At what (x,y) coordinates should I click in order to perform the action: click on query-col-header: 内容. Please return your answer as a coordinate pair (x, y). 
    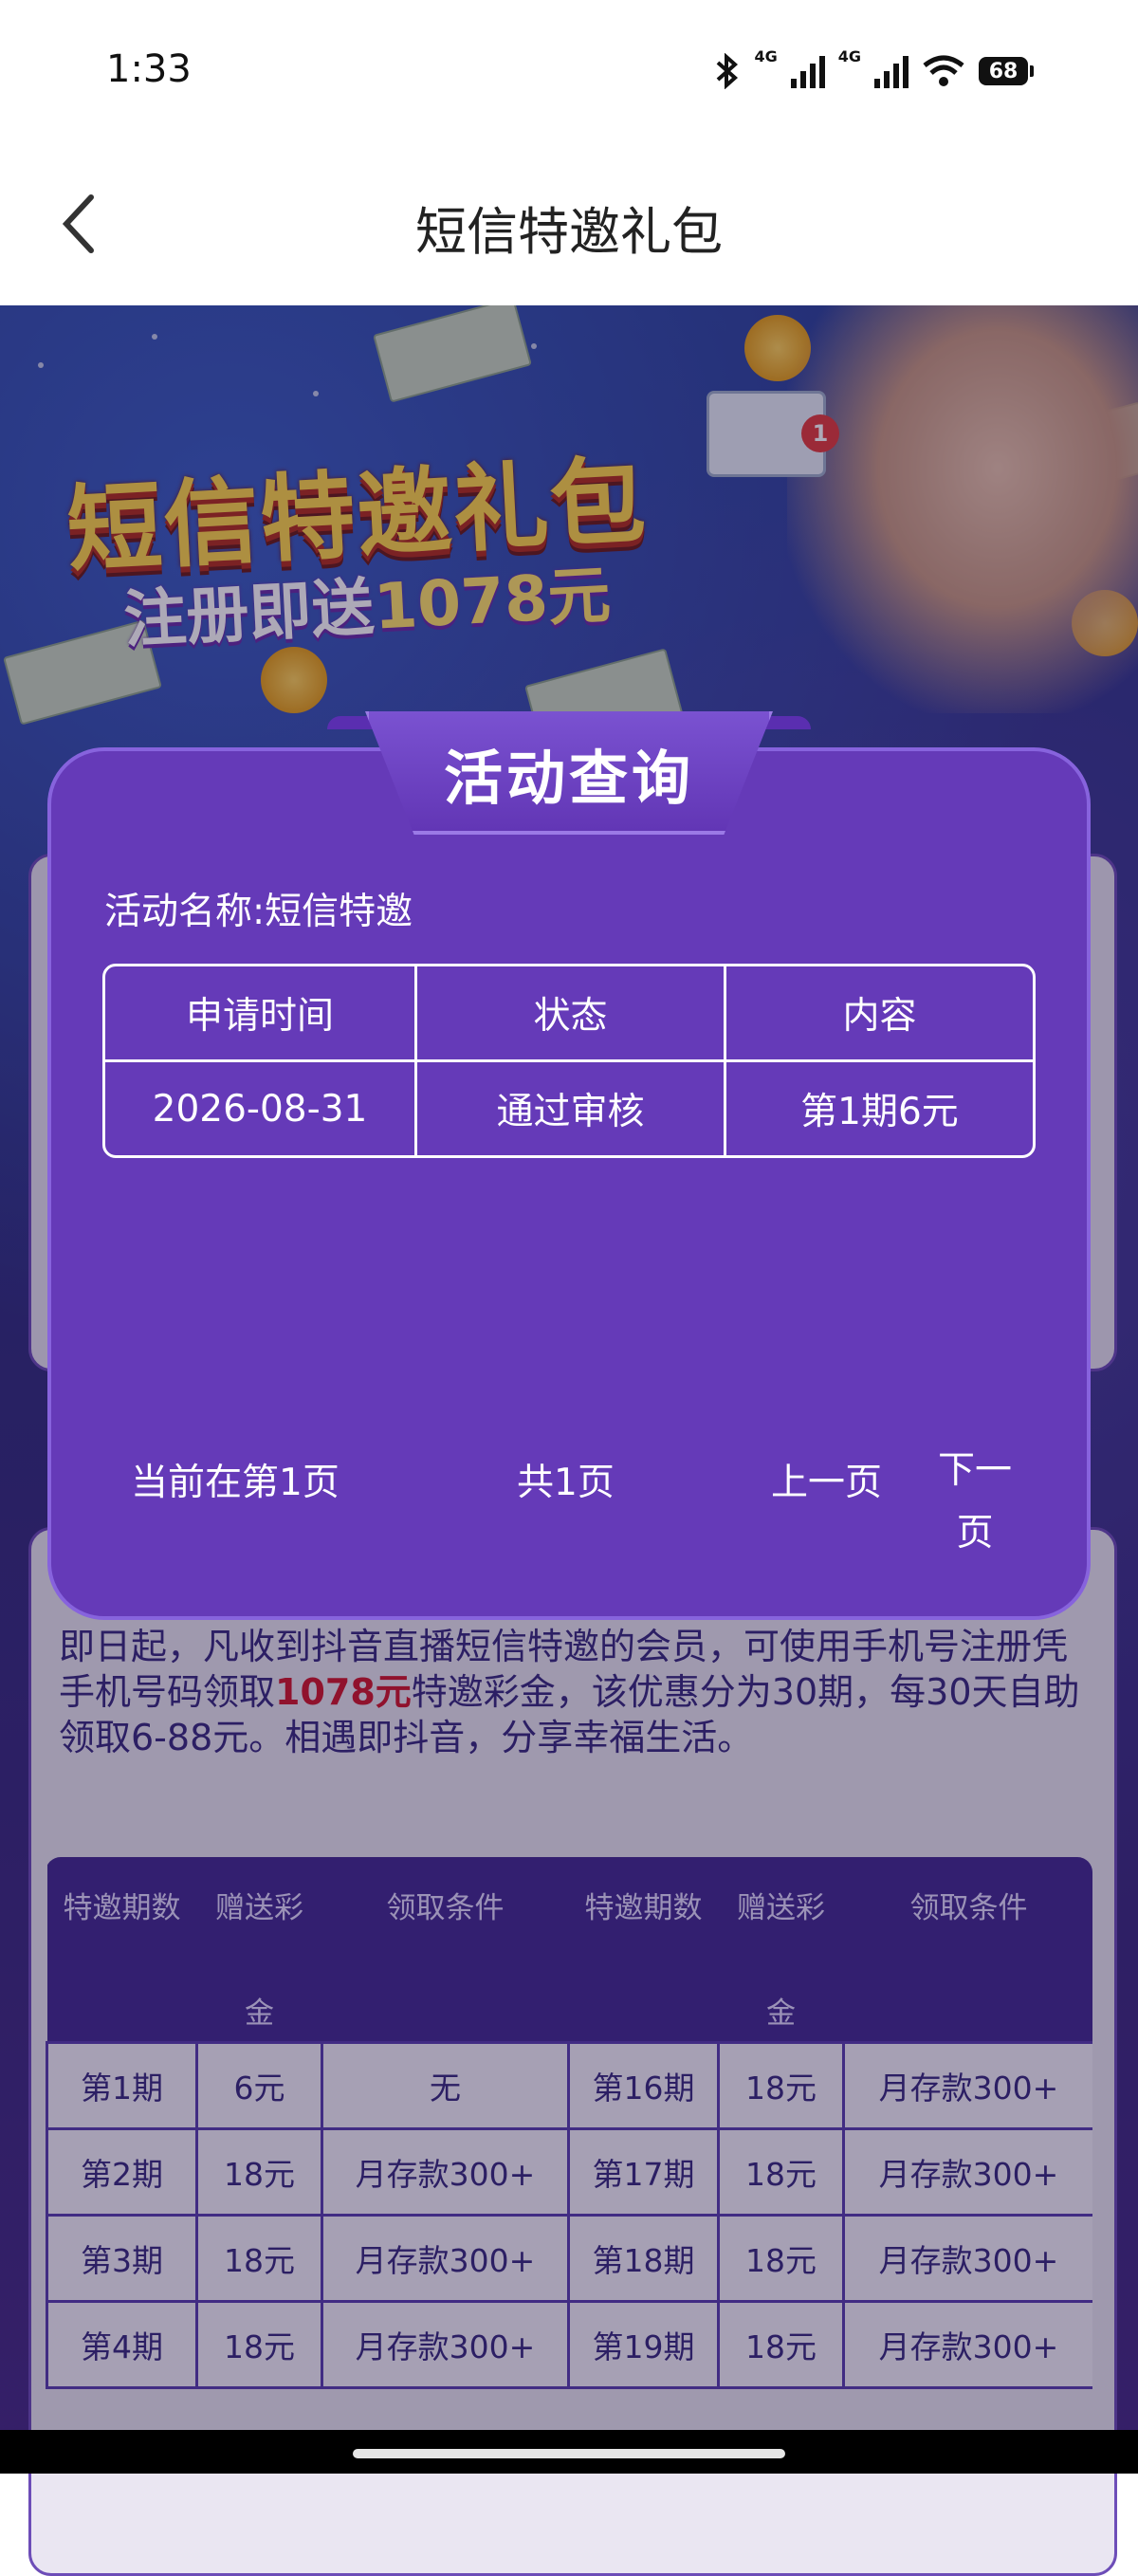
    Looking at the image, I should click on (878, 1014).